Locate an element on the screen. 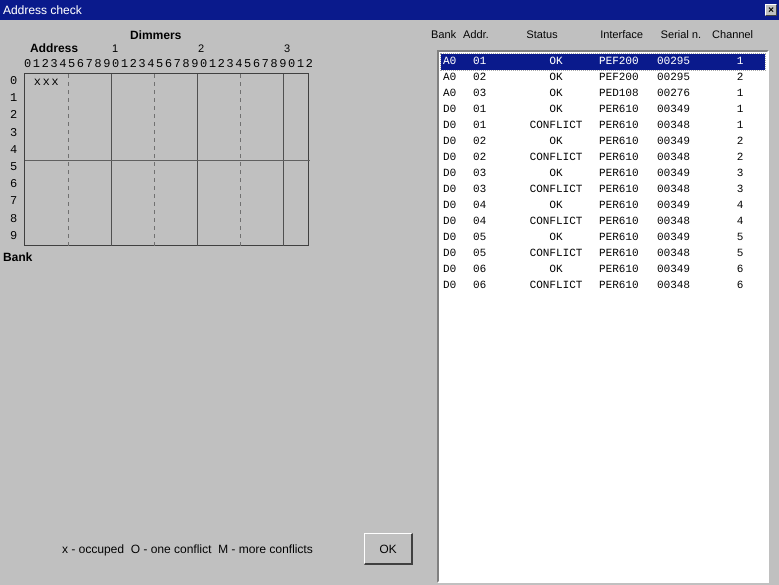  list-row: D0 02 OK PER610 00349 2 is located at coordinates (603, 142).